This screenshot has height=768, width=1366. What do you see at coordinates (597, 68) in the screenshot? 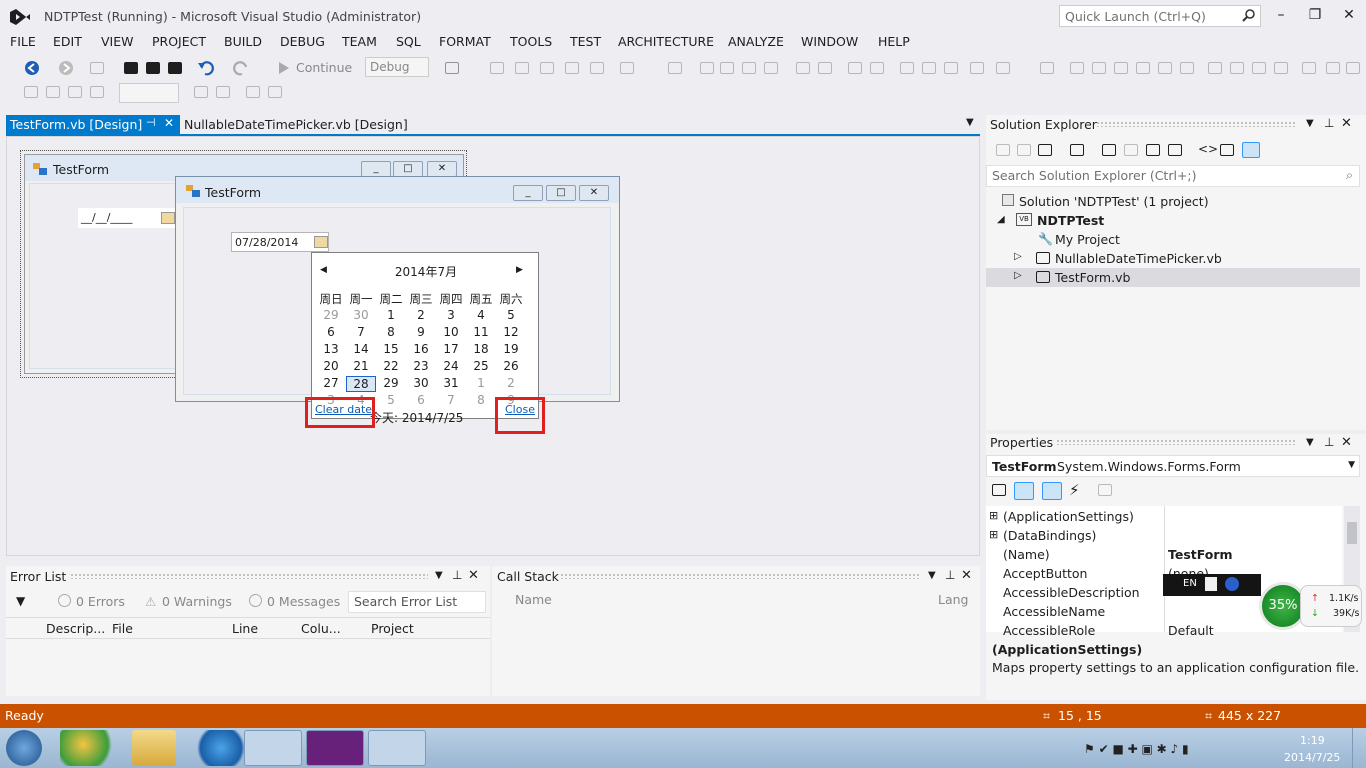
I see `layout-tool-5-icon` at bounding box center [597, 68].